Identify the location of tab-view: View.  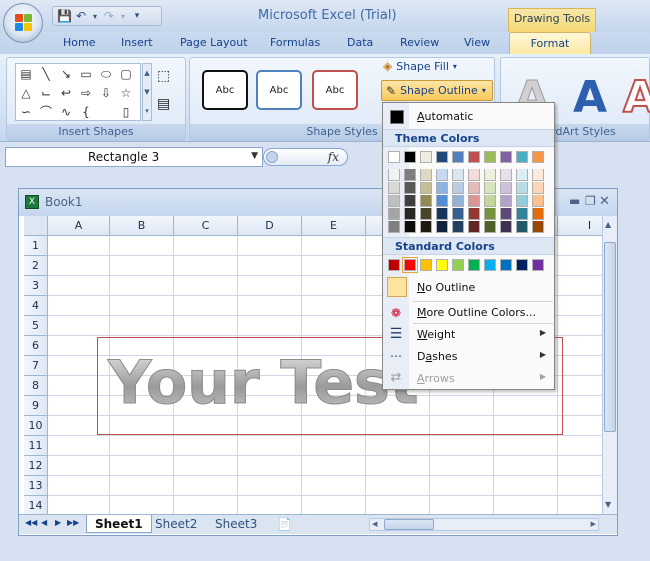
(477, 42).